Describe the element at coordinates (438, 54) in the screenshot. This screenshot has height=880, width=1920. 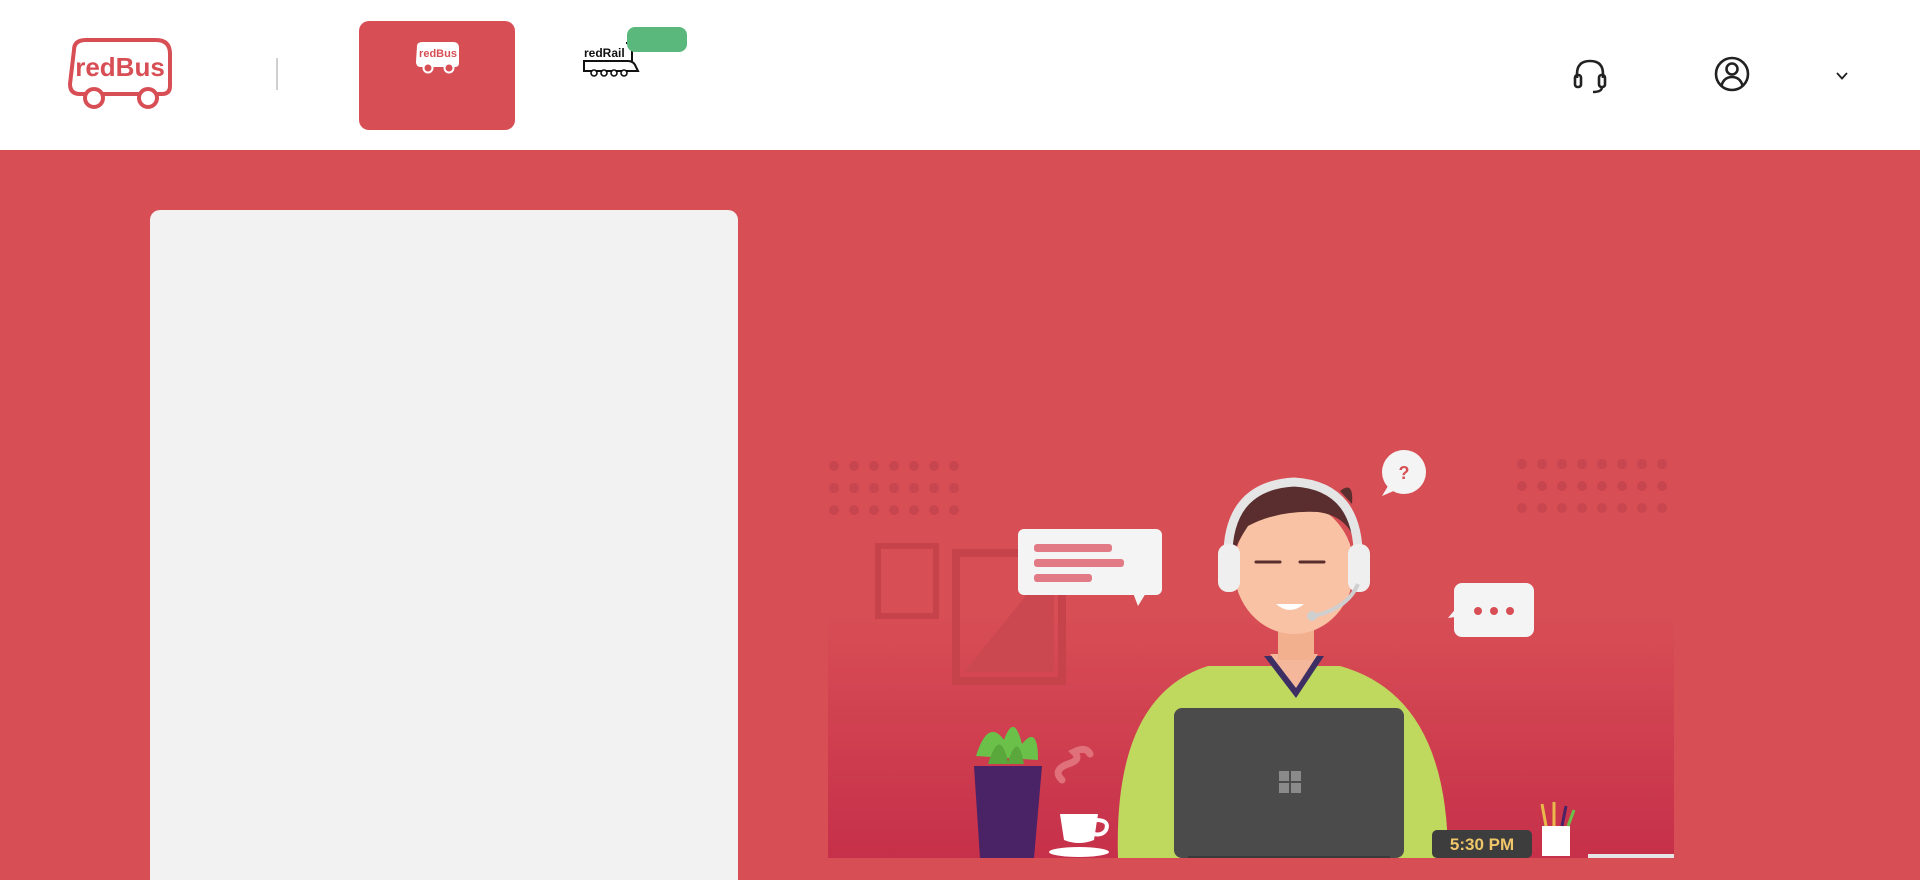
I see `bus-tab-logo-text: redBus` at that location.